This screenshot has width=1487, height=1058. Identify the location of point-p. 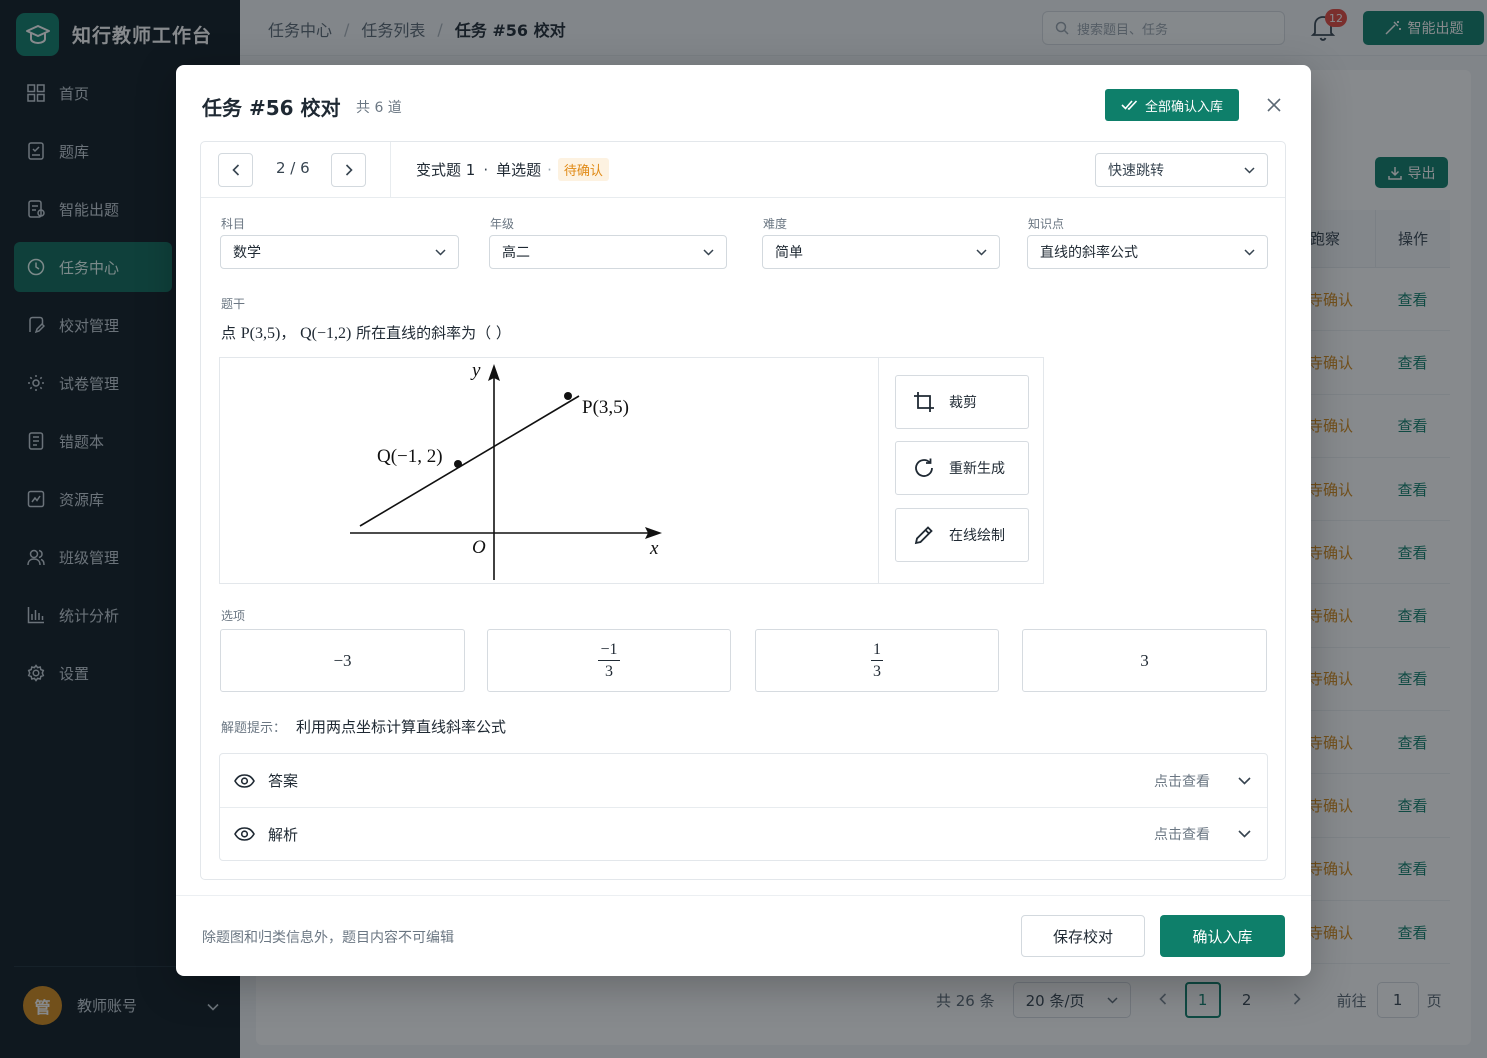
(568, 396).